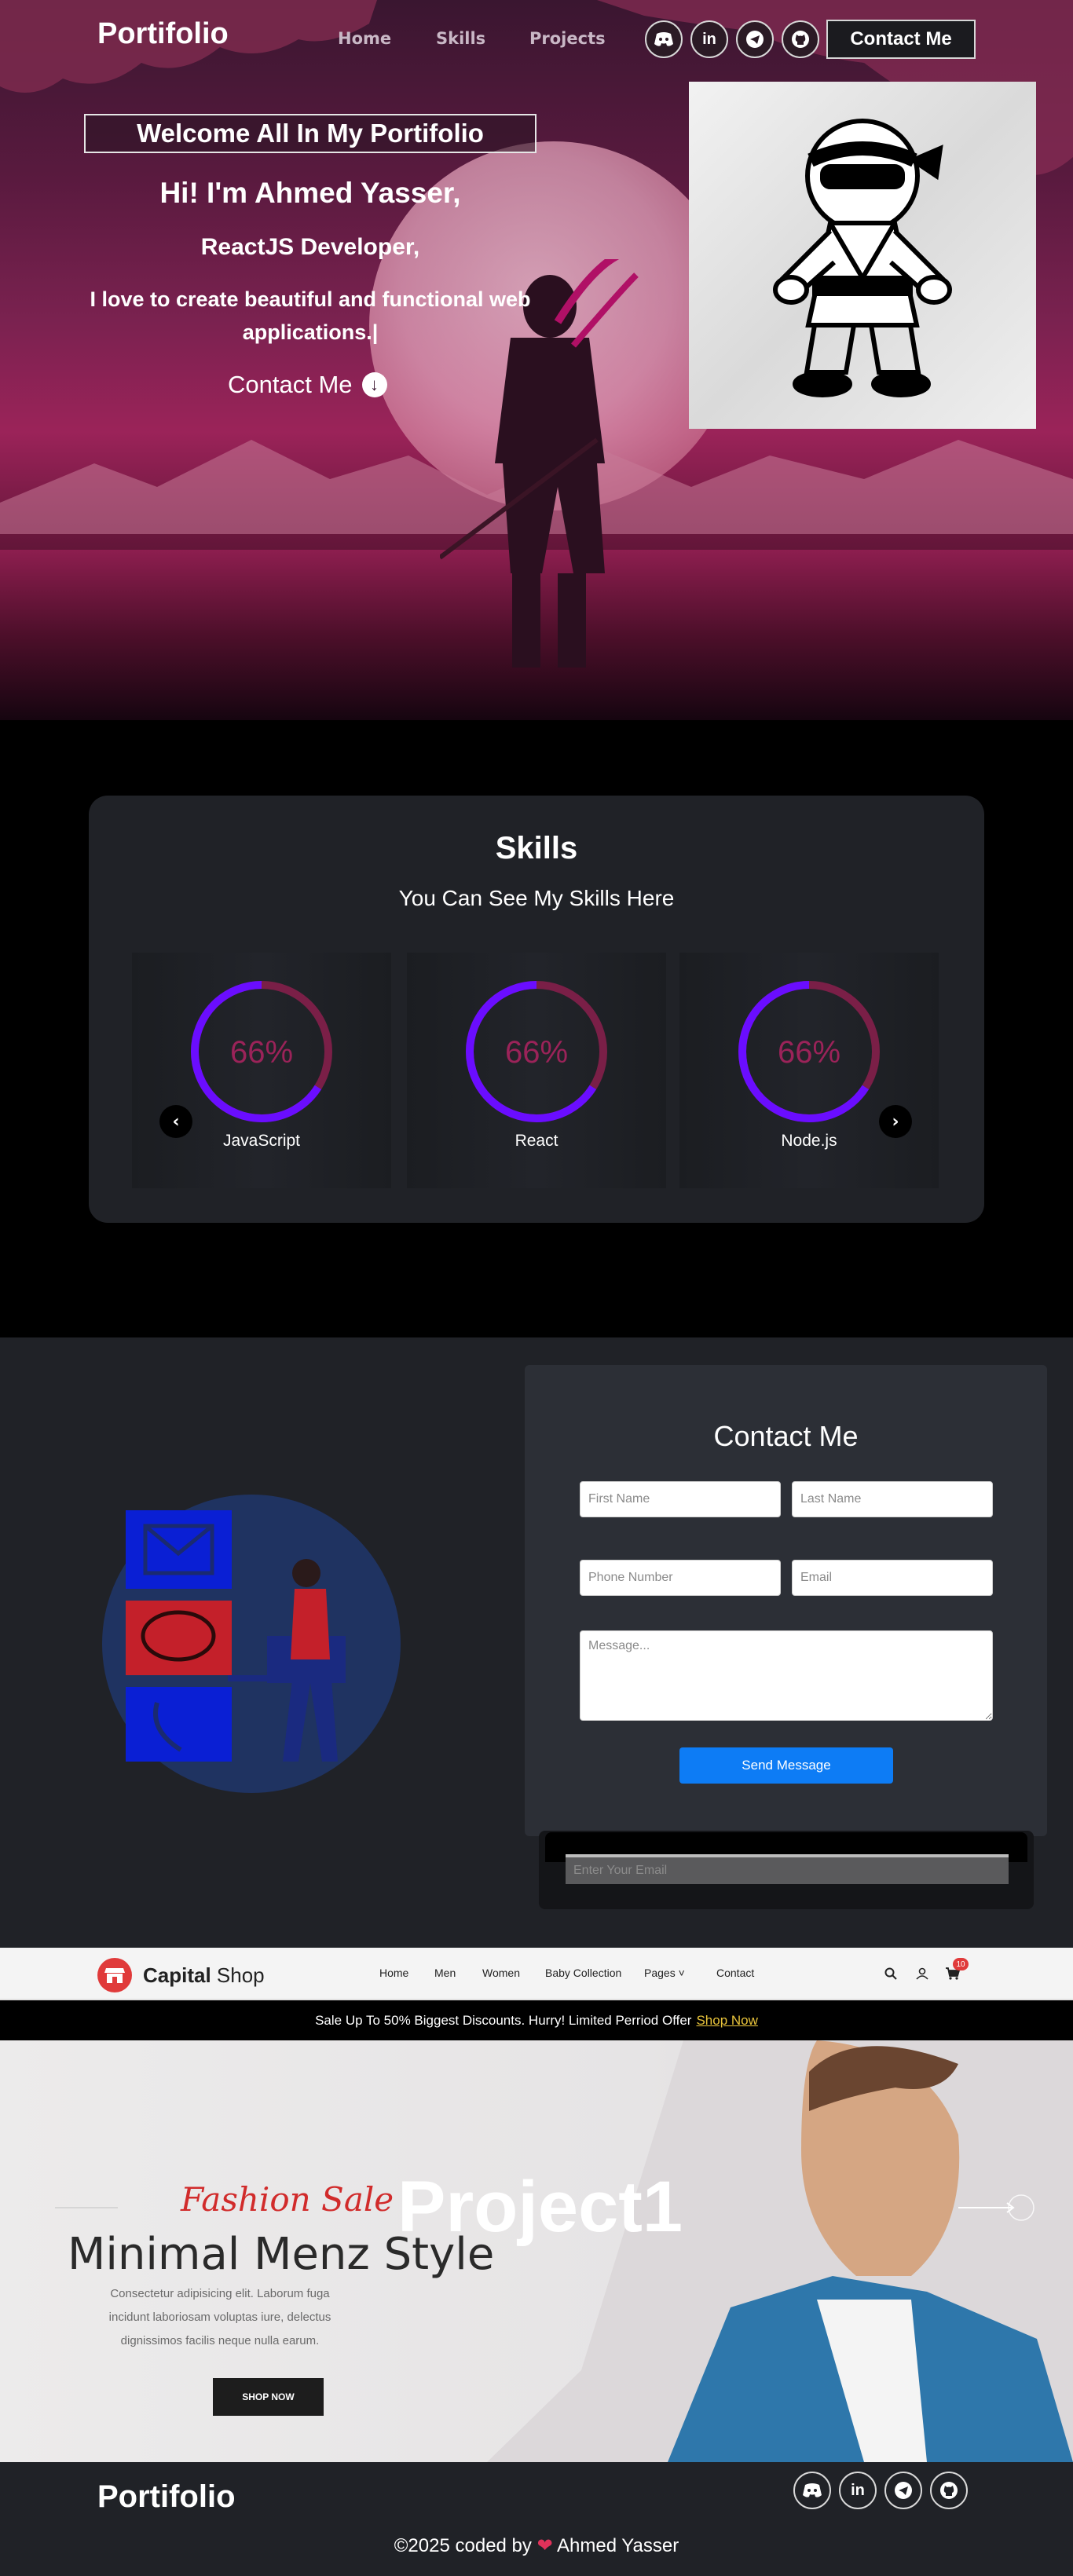 Image resolution: width=1073 pixels, height=2576 pixels. Describe the element at coordinates (786, 1601) in the screenshot. I see `contact-form-card: Contact Me Send Message` at that location.